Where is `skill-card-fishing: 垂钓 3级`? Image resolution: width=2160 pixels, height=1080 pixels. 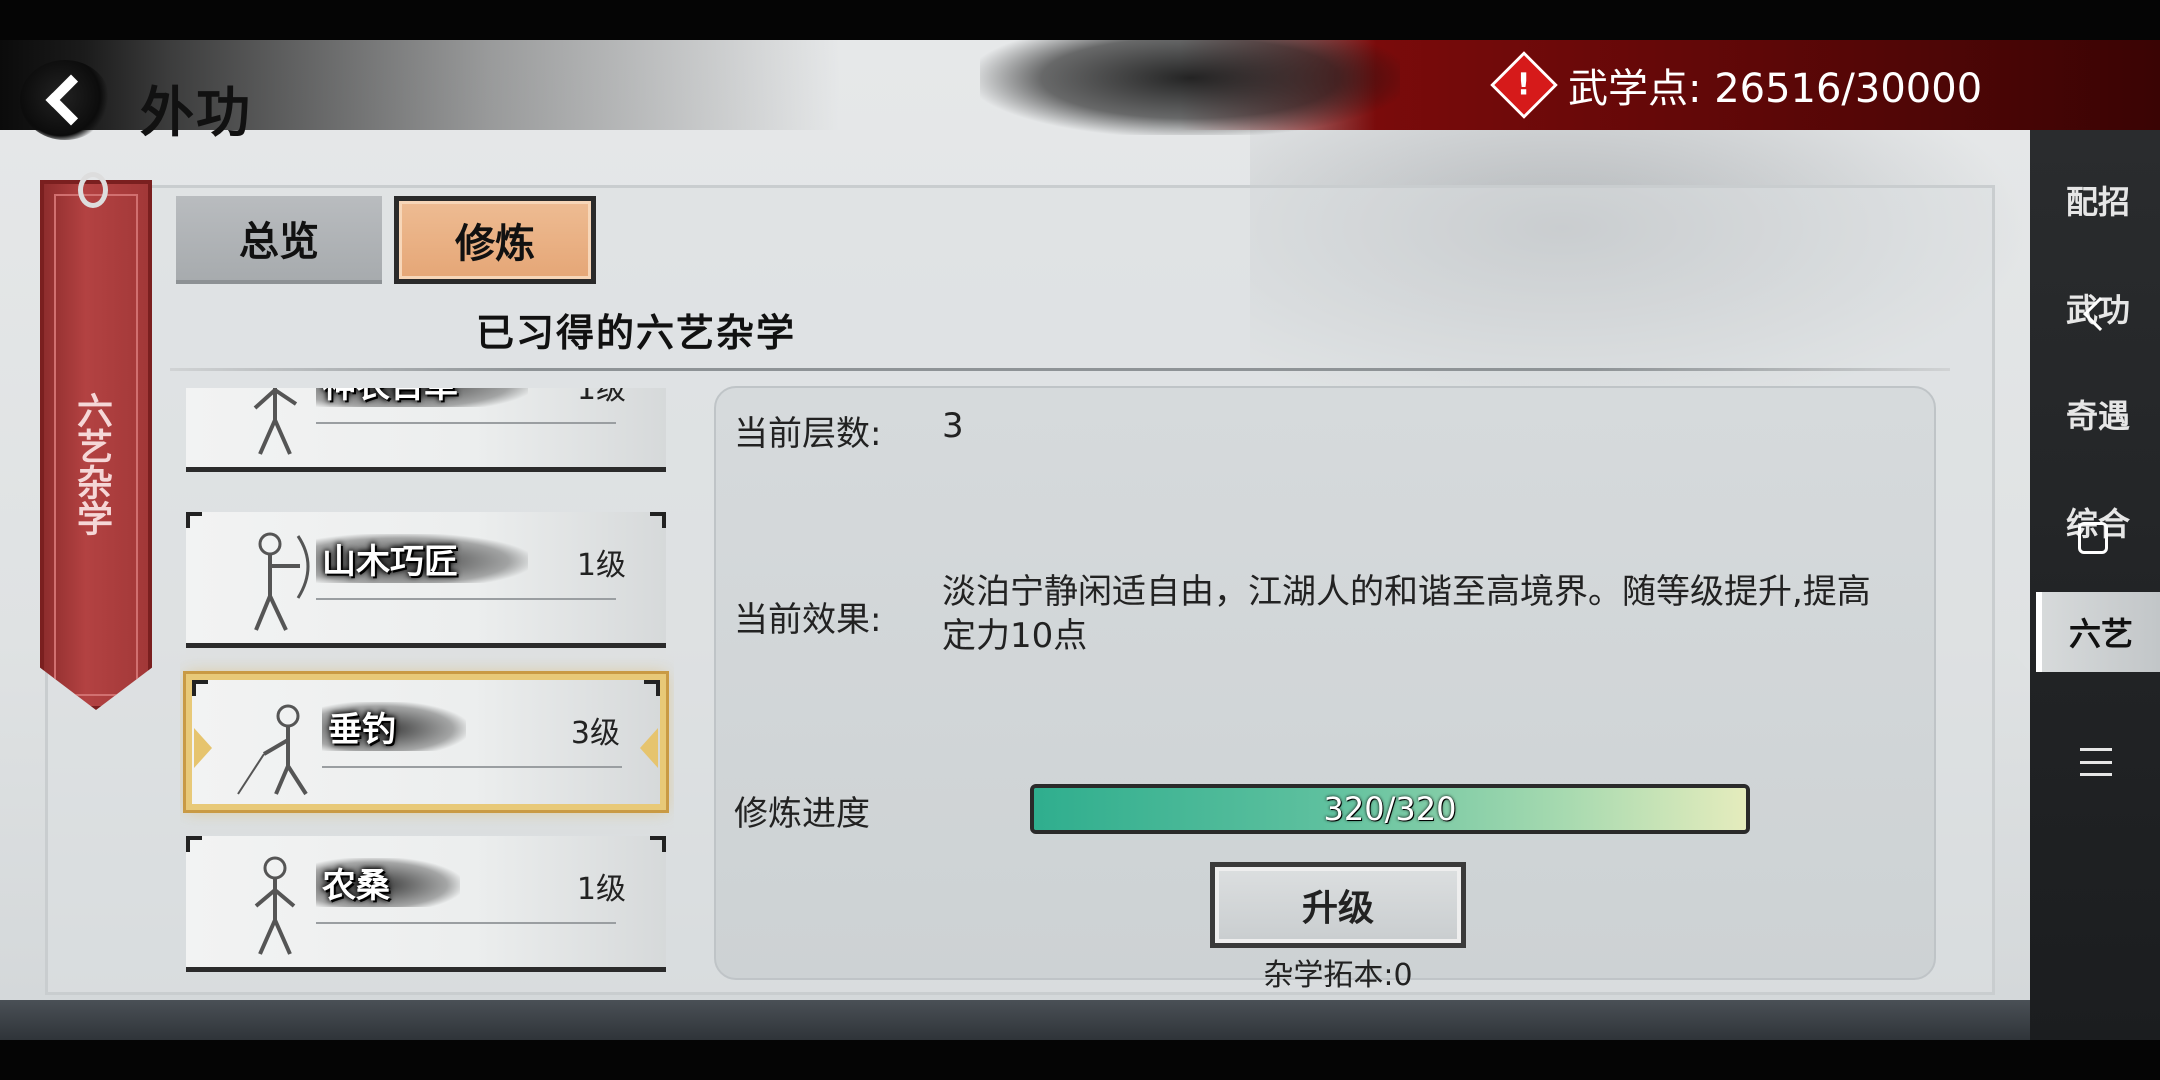 skill-card-fishing: 垂钓 3级 is located at coordinates (426, 742).